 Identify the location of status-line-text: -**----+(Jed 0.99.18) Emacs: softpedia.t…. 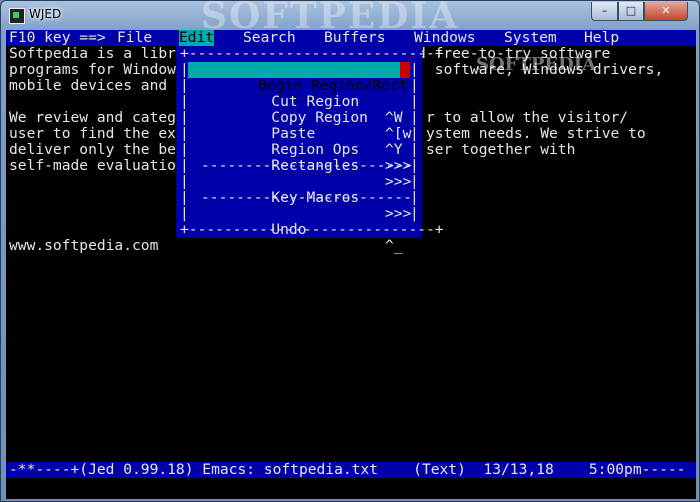
(347, 469).